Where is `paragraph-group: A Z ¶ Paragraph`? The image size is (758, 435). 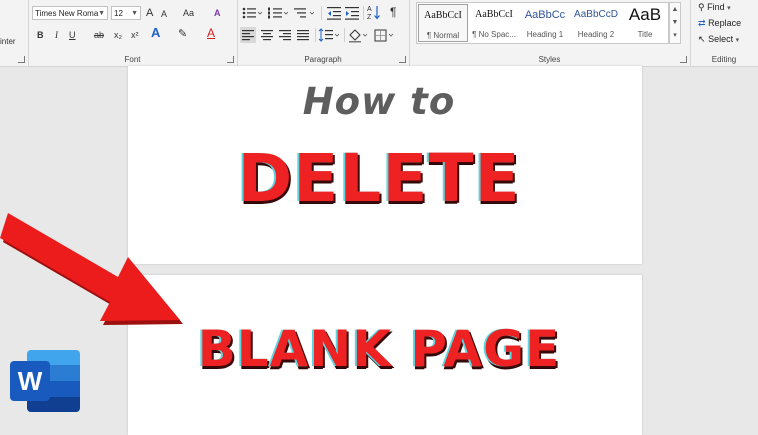 paragraph-group: A Z ¶ Paragraph is located at coordinates (323, 33).